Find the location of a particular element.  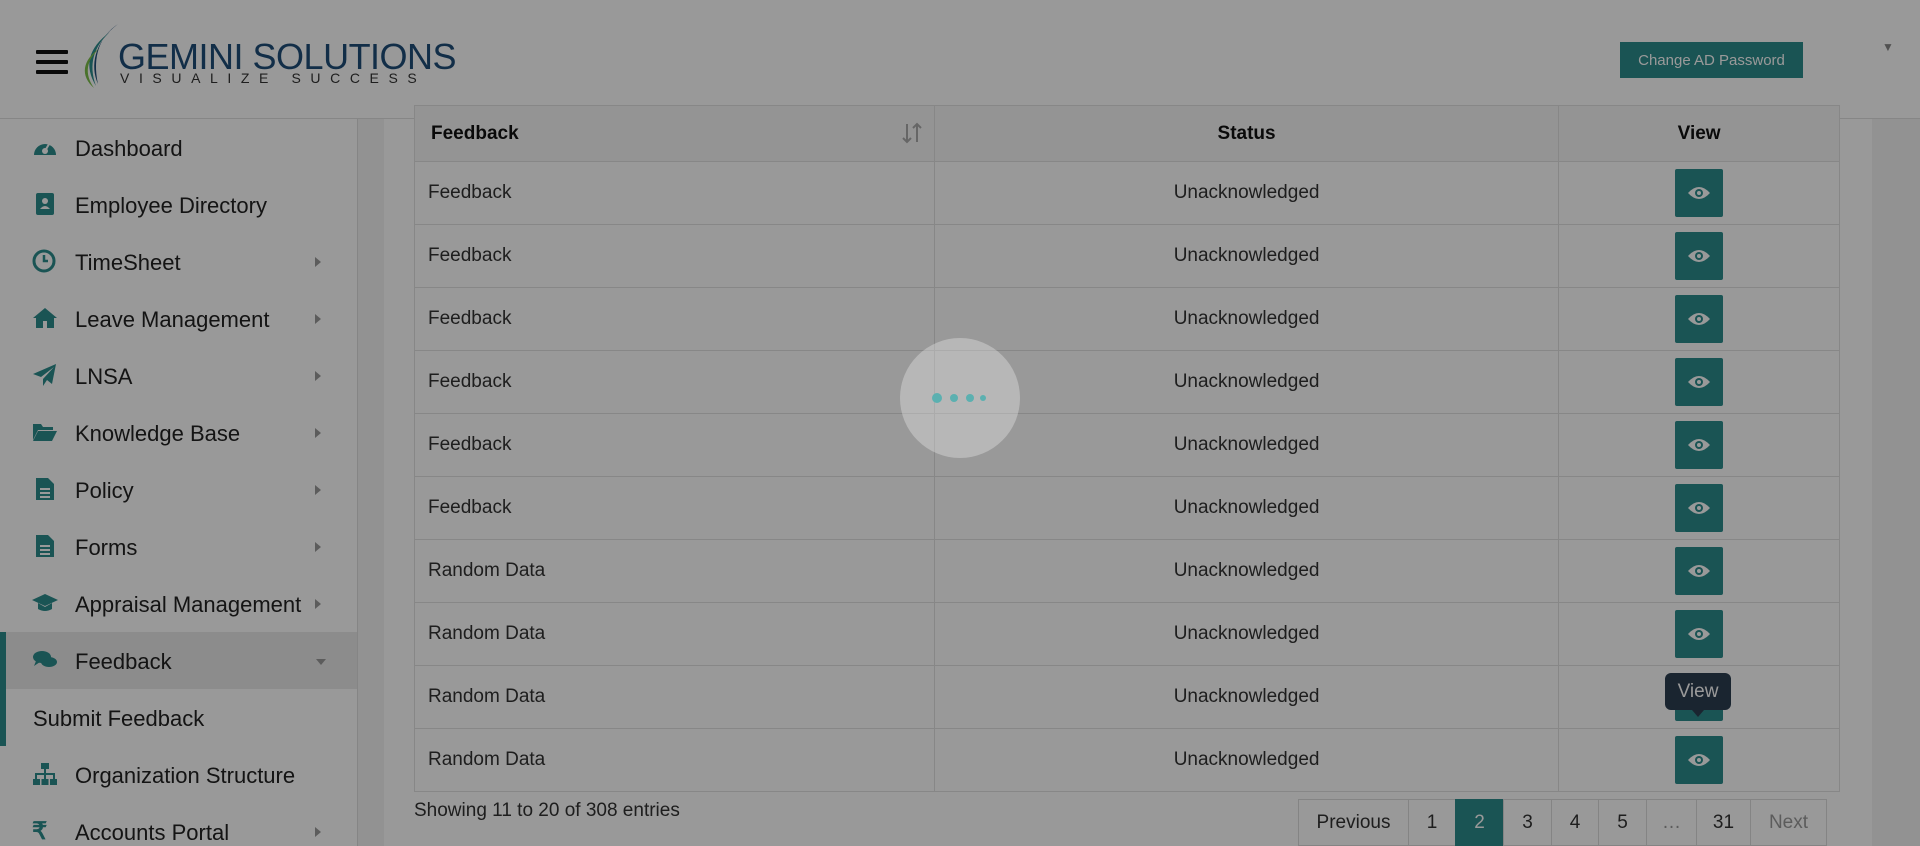

sidebar-item-label: Feedback is located at coordinates (123, 661).